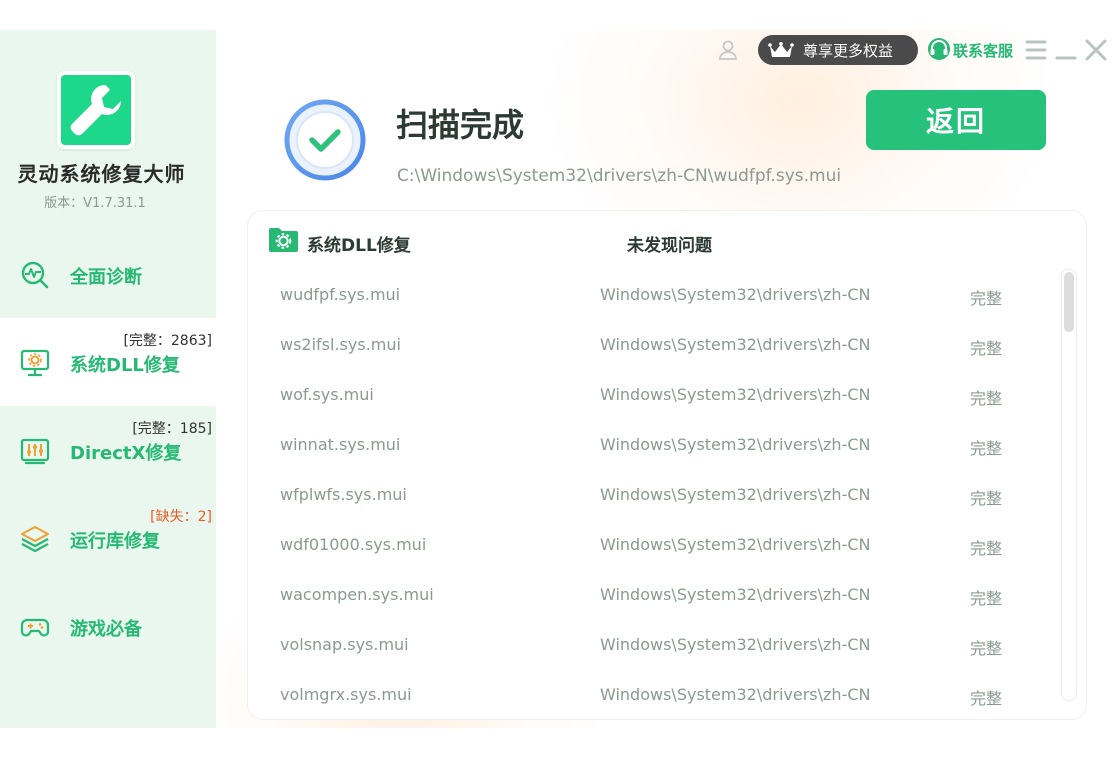 This screenshot has width=1120, height=760. I want to click on sidebar-item-system-dll: [完整：2863] 系统DLL修复, so click(108, 362).